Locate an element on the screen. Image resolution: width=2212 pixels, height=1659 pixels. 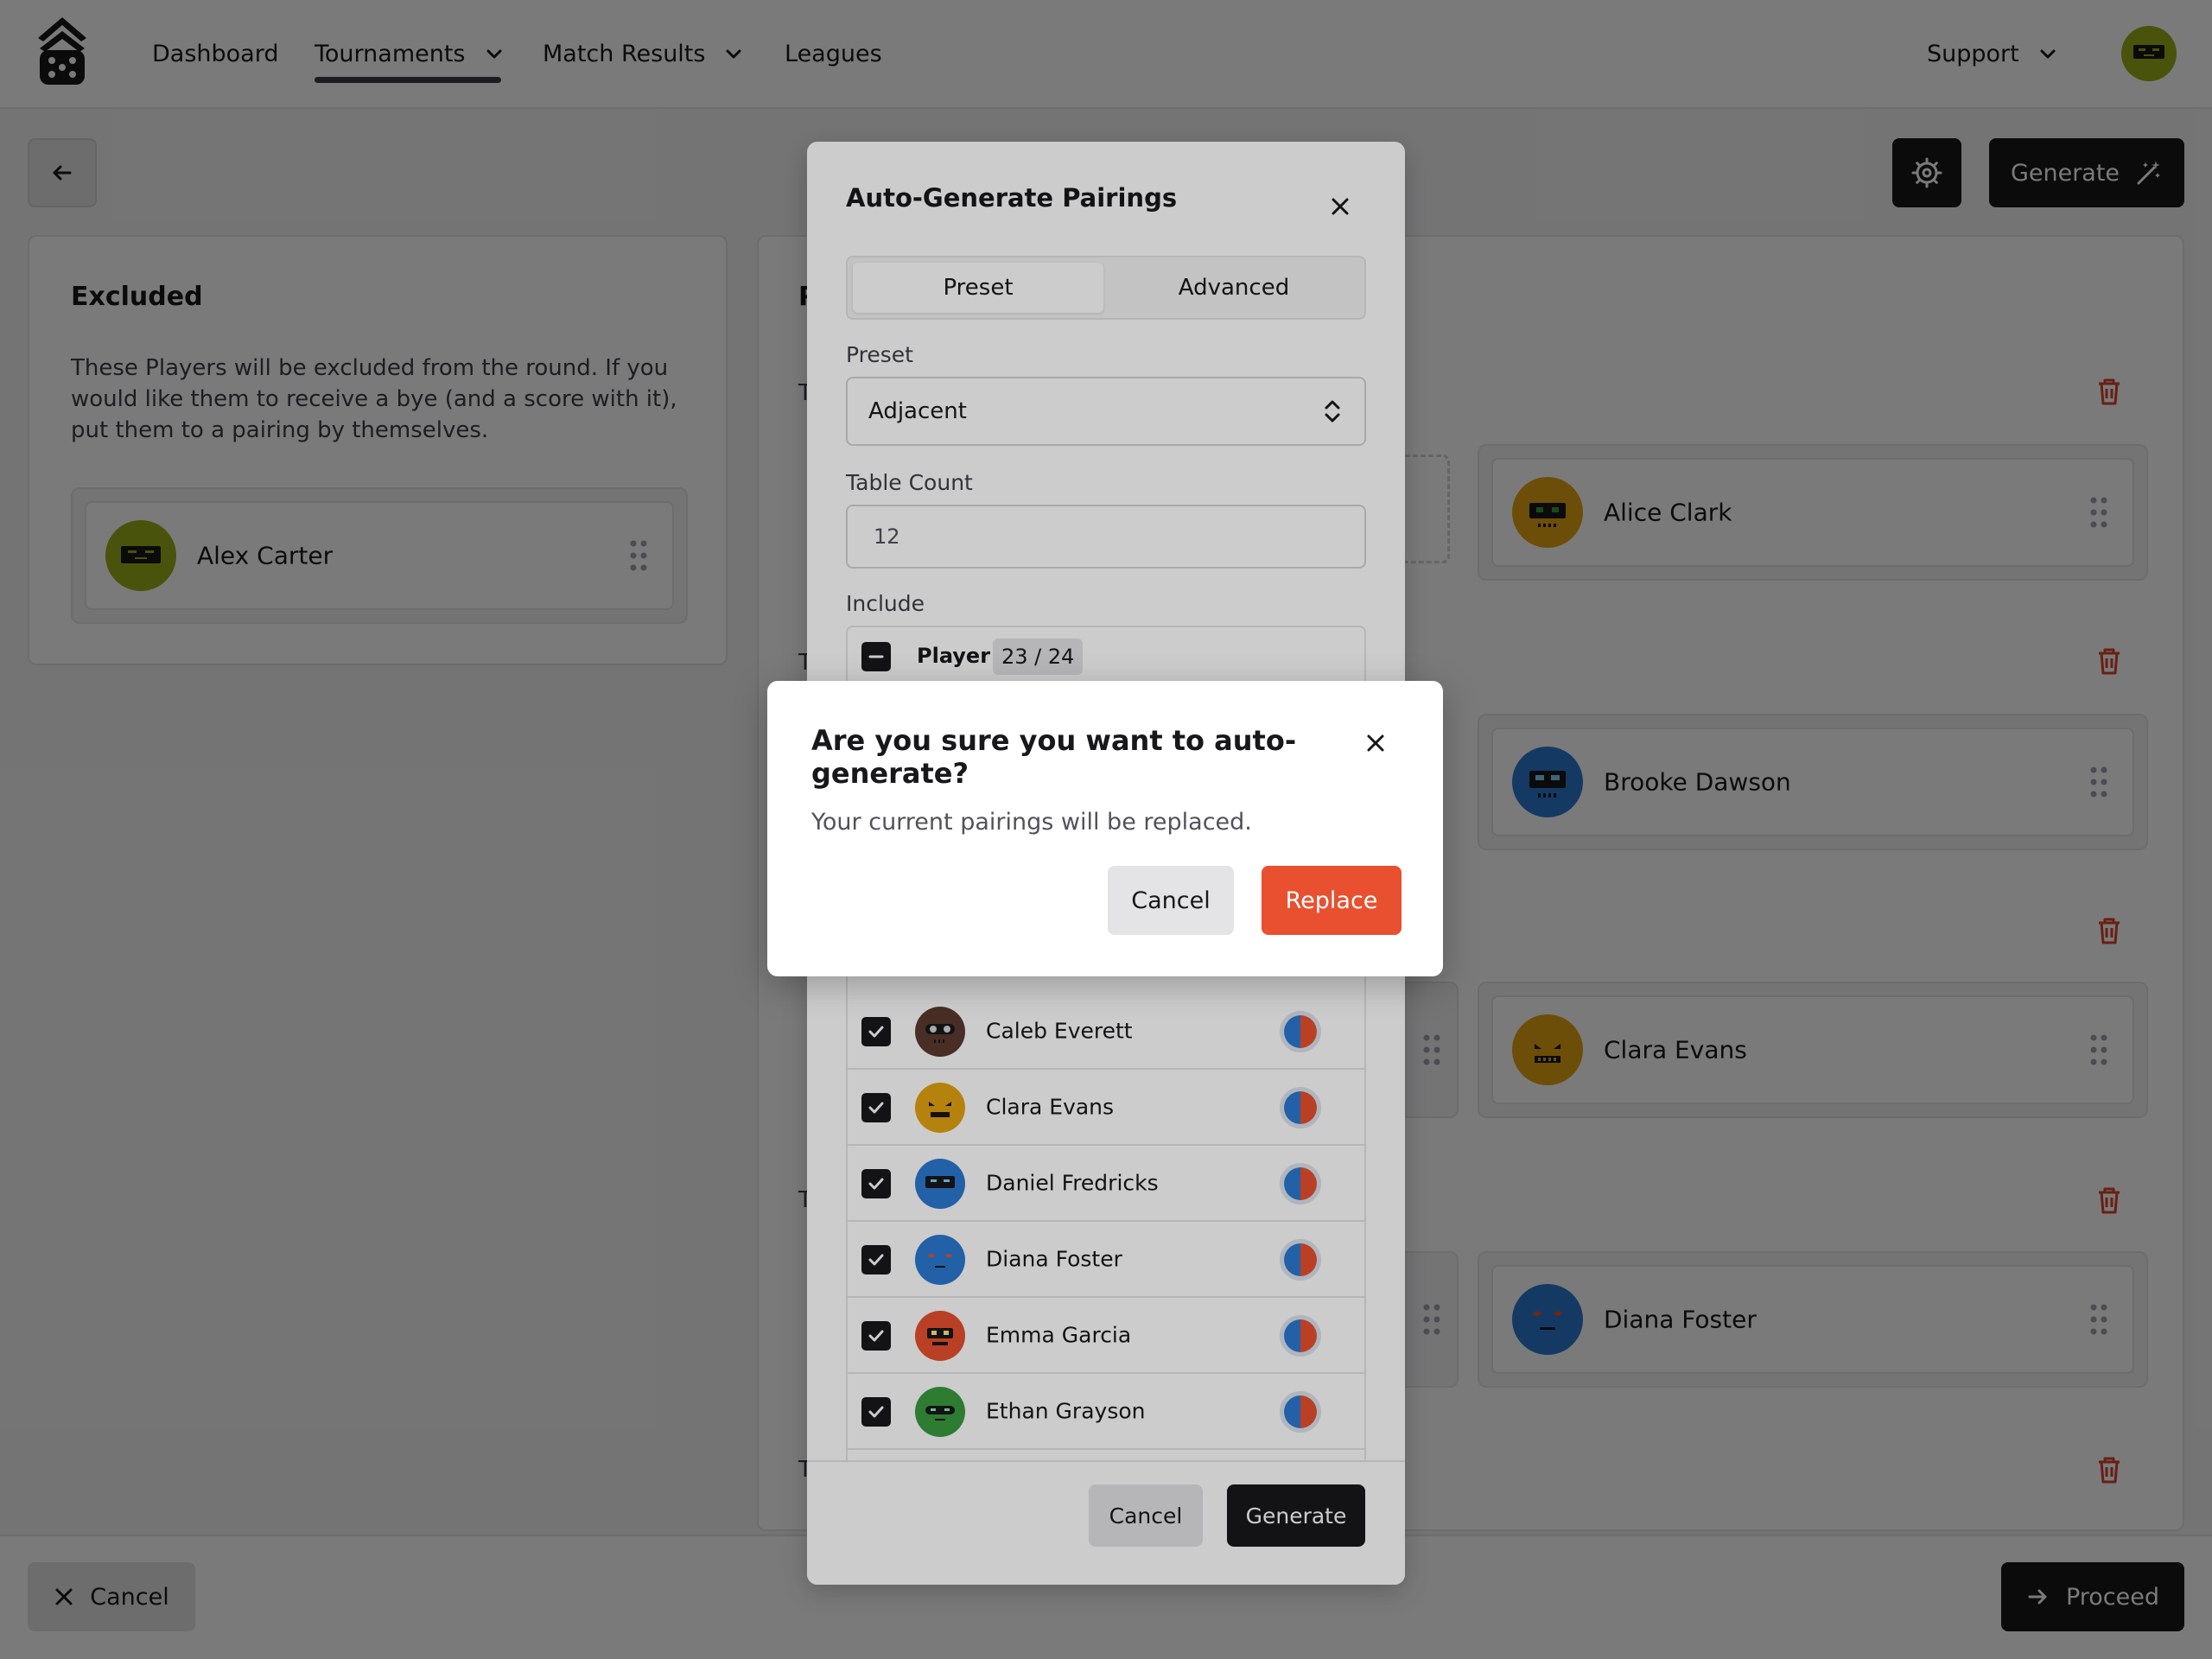
confirm-message: Your current pairings will be replaced. is located at coordinates (1031, 822).